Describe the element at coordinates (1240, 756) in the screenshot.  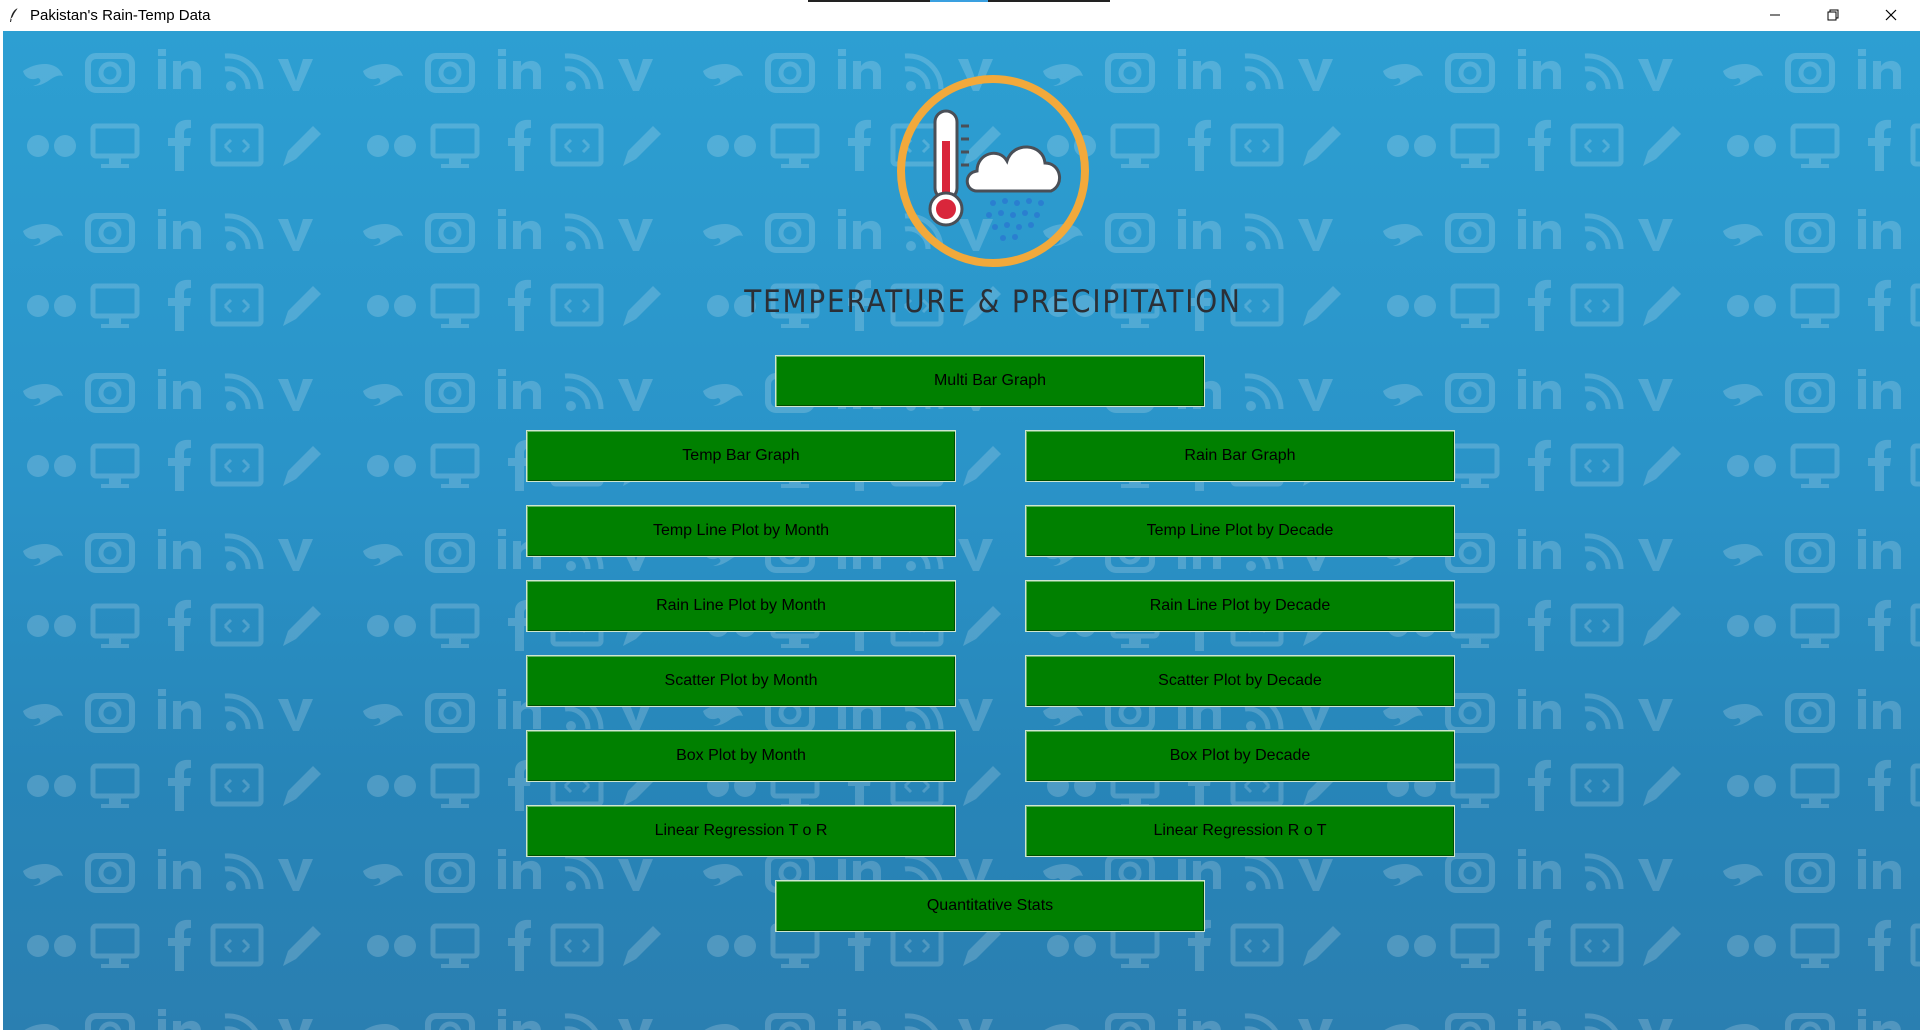
I see `box-decade-button: Box Plot by Decade` at that location.